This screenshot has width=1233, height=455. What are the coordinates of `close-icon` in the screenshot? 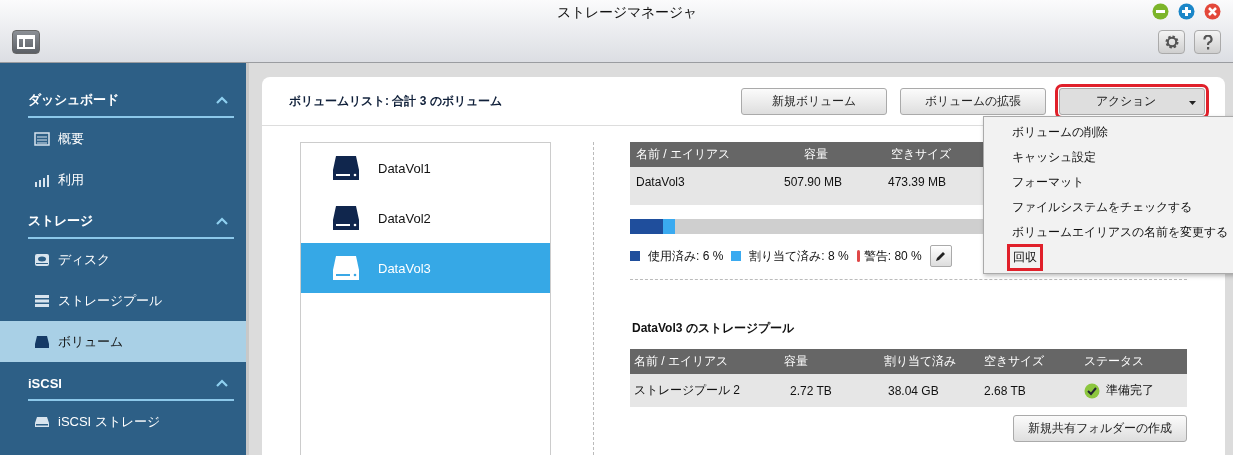 It's located at (1212, 11).